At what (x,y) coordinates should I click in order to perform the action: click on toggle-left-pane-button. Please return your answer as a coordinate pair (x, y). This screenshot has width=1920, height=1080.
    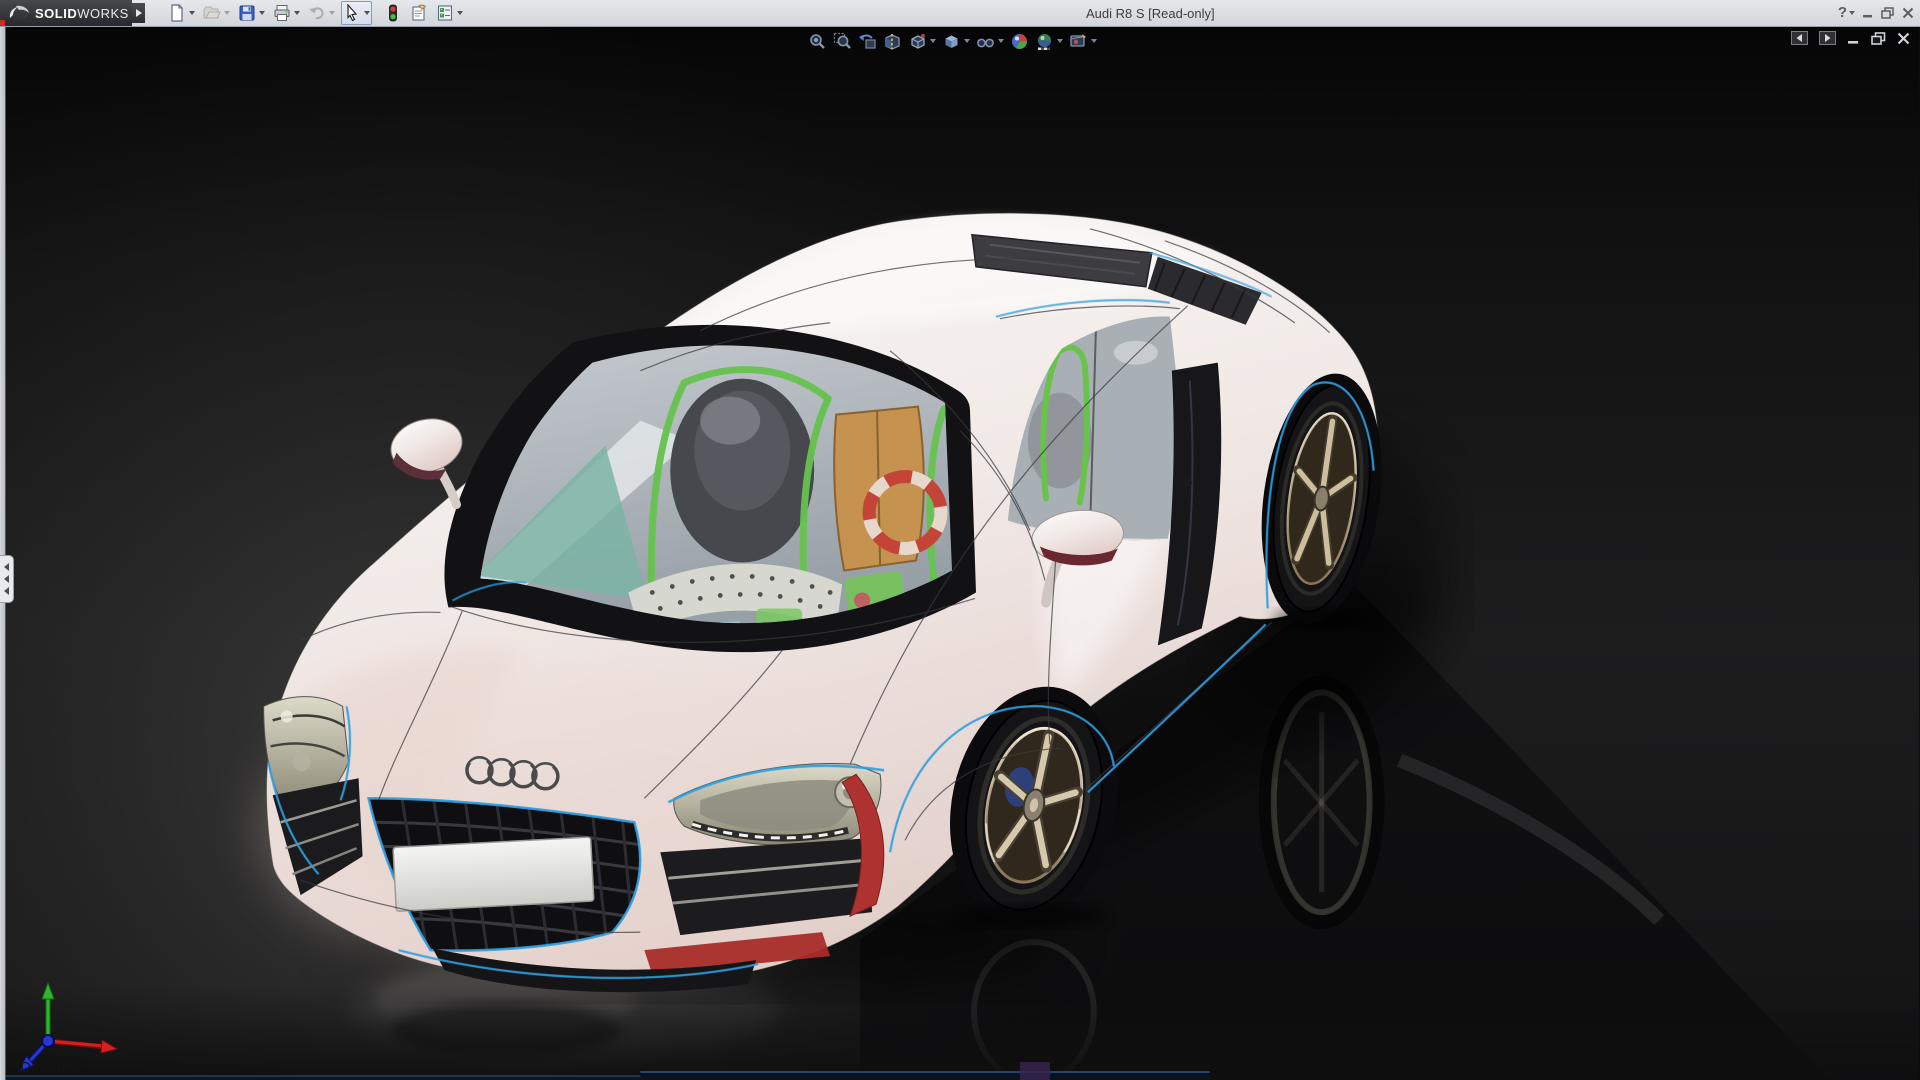
    Looking at the image, I should click on (1799, 38).